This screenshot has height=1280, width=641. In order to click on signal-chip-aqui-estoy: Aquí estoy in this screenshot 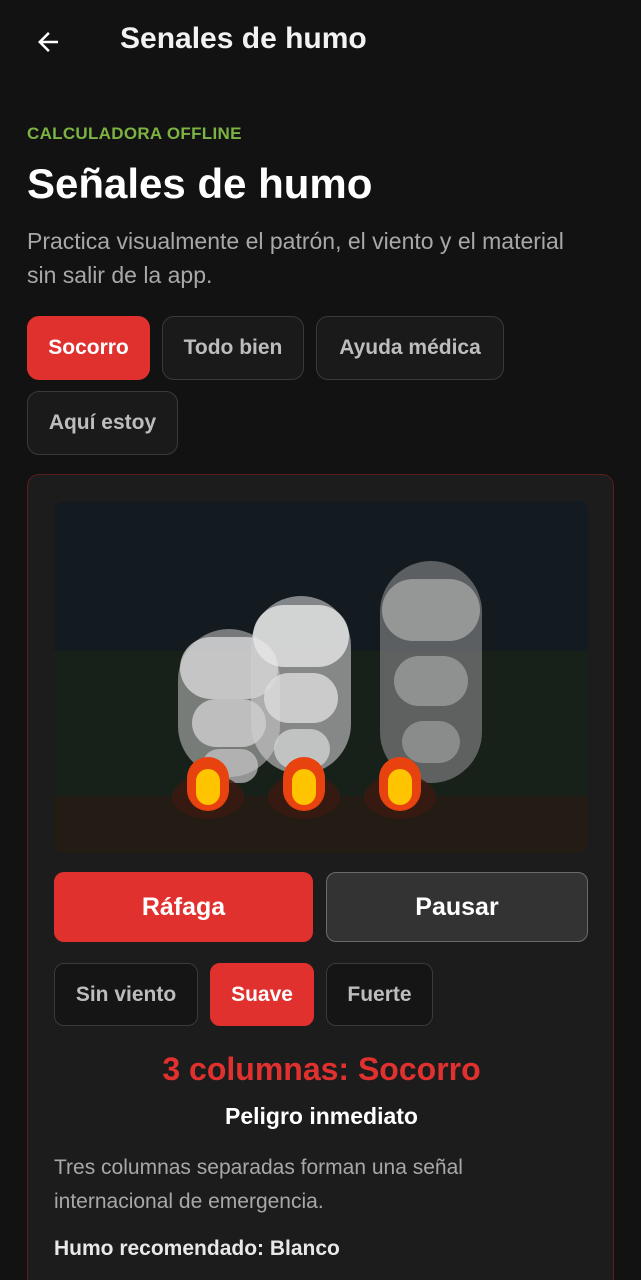, I will do `click(102, 423)`.